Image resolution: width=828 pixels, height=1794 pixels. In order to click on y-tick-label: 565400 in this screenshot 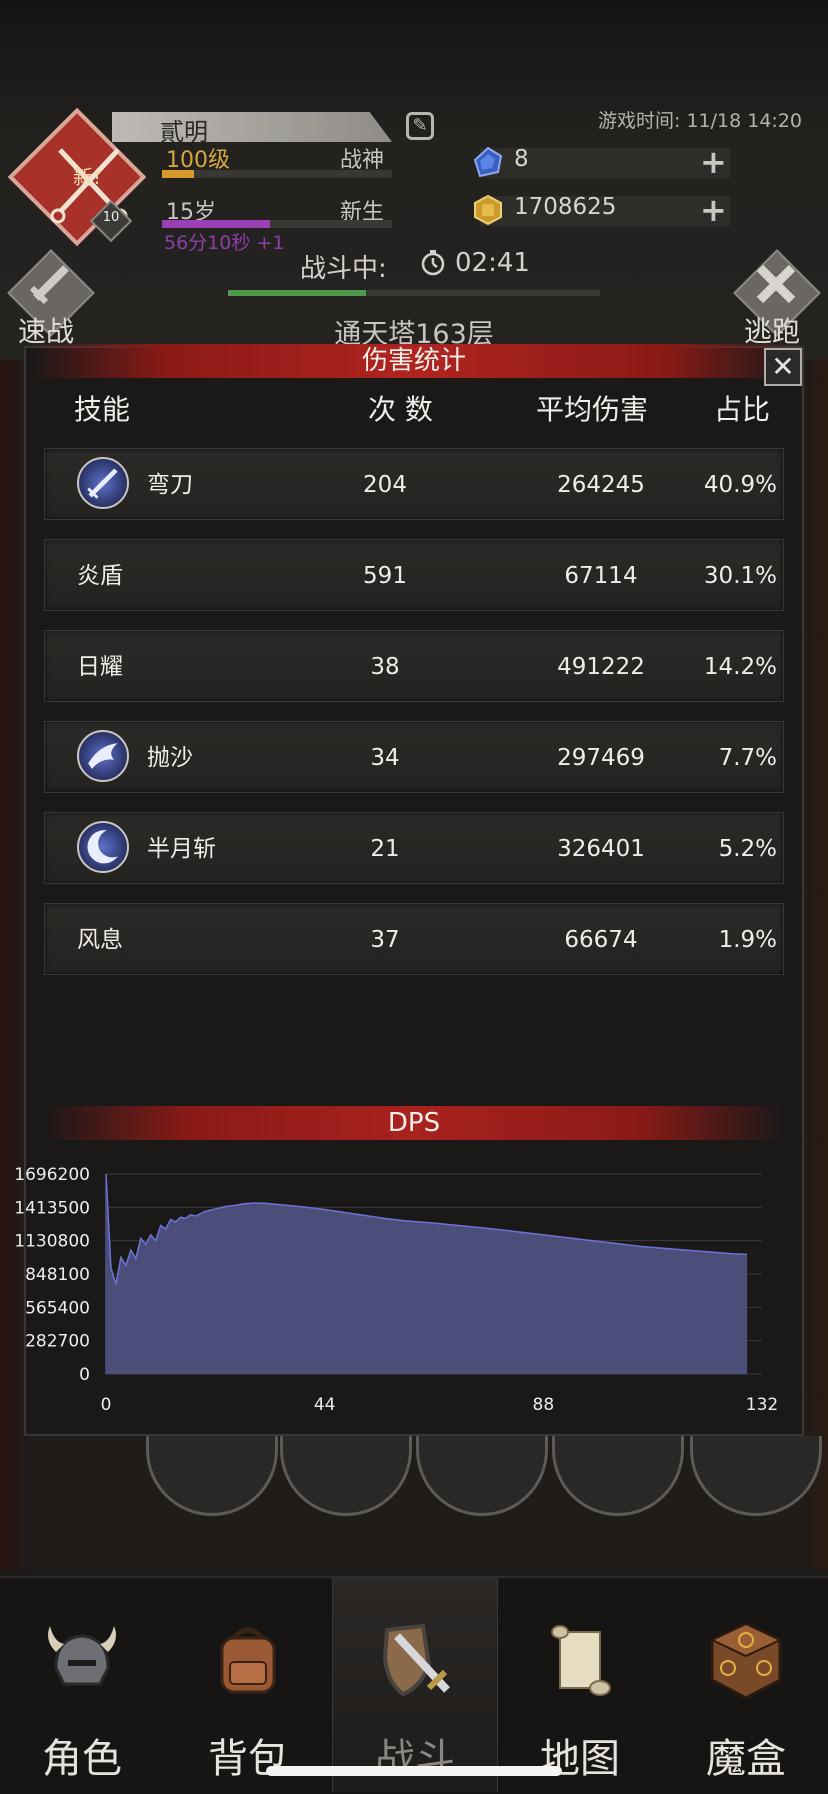, I will do `click(57, 1308)`.